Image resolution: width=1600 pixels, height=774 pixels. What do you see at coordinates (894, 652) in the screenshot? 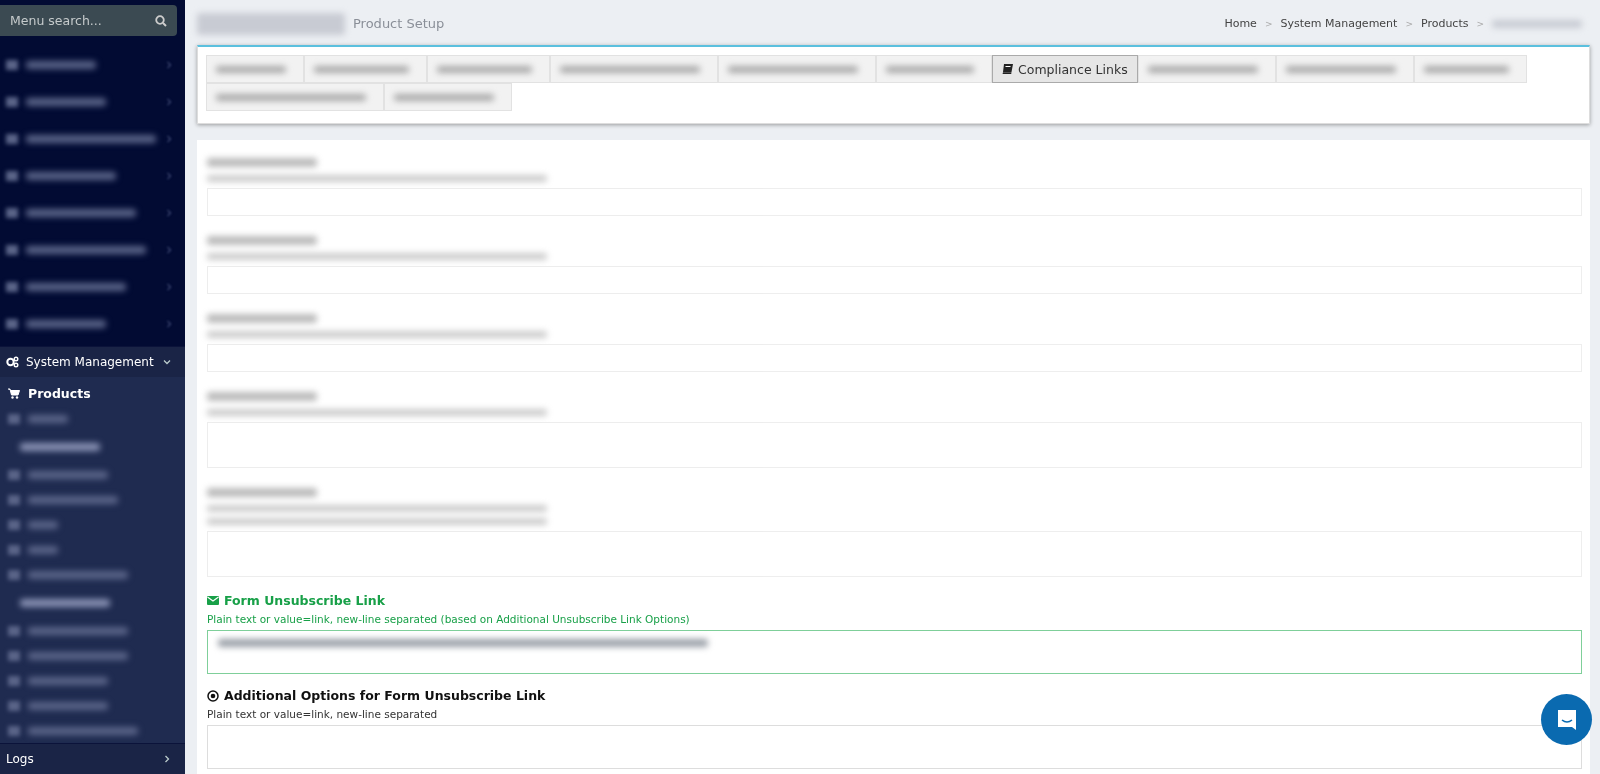
I see `text-area` at bounding box center [894, 652].